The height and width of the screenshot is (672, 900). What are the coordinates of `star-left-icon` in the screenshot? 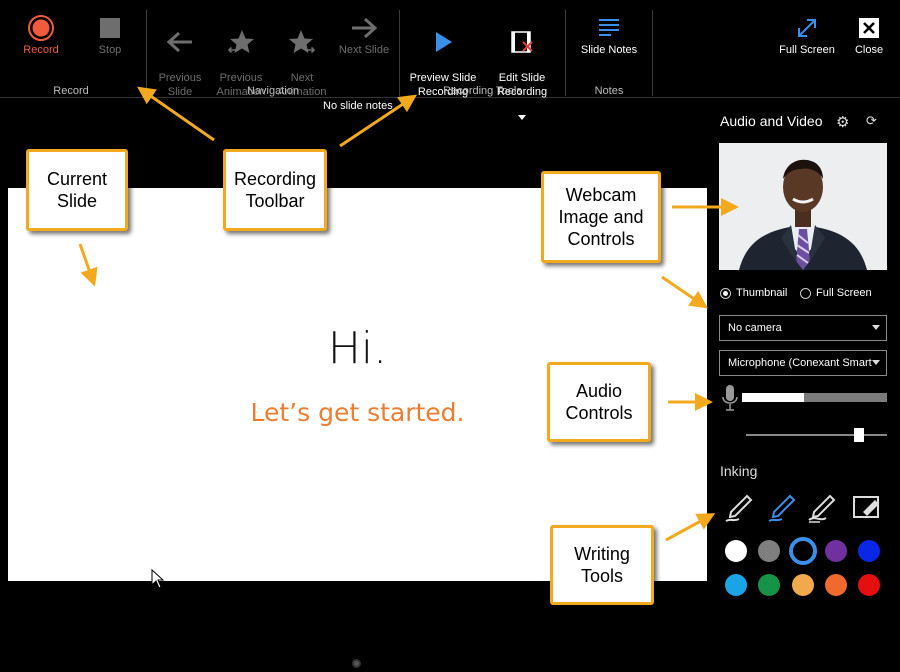 It's located at (241, 42).